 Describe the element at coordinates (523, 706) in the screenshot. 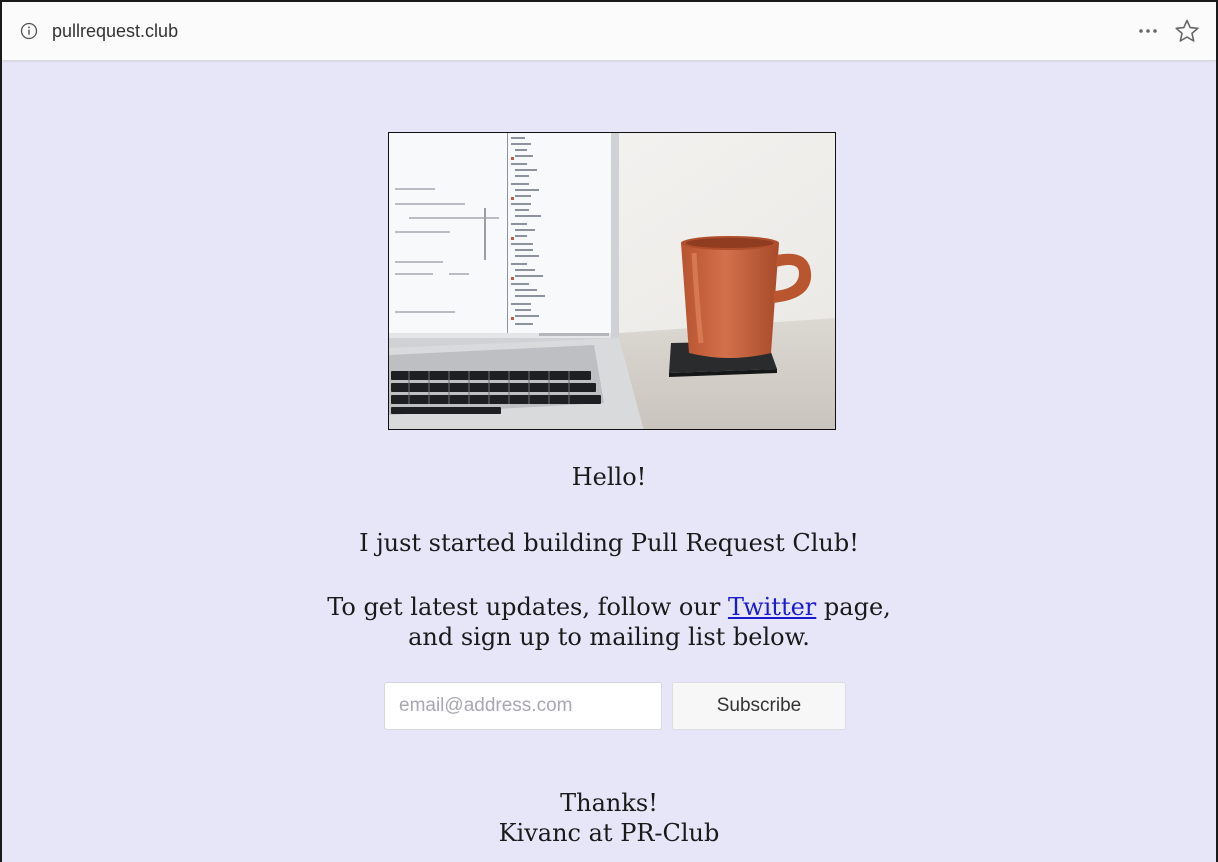

I see `email-input` at that location.